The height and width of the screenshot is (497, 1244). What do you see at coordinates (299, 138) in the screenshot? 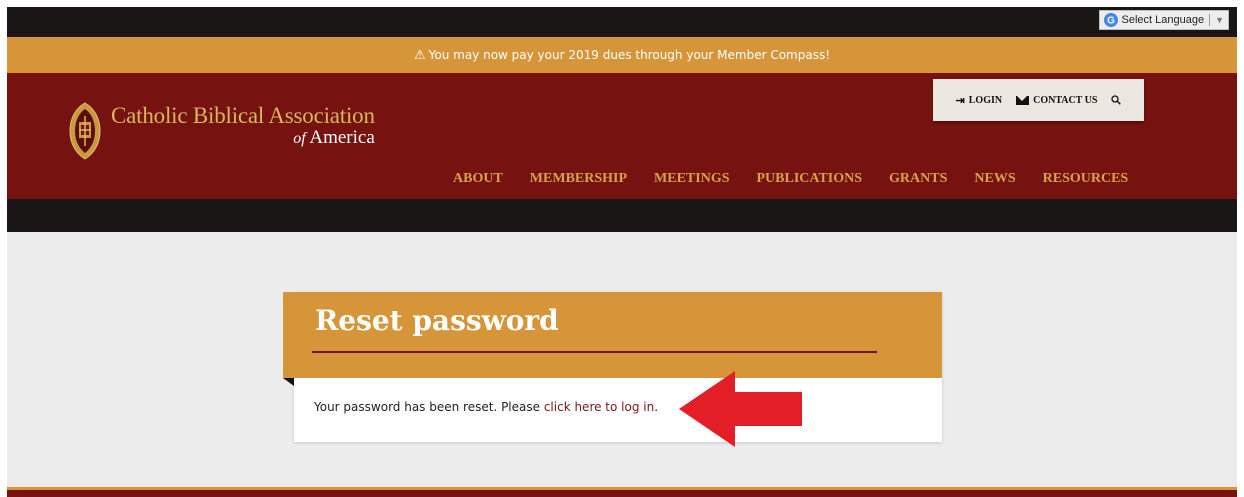
I see `logo-of: of` at bounding box center [299, 138].